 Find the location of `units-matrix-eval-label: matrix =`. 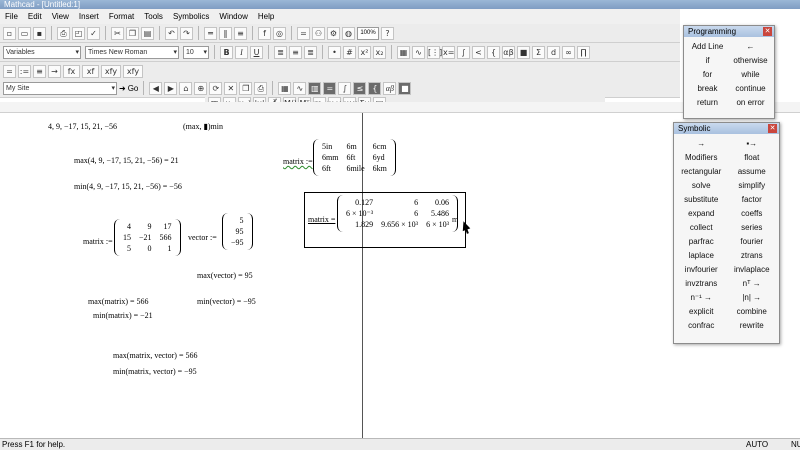

units-matrix-eval-label: matrix = is located at coordinates (321, 219).